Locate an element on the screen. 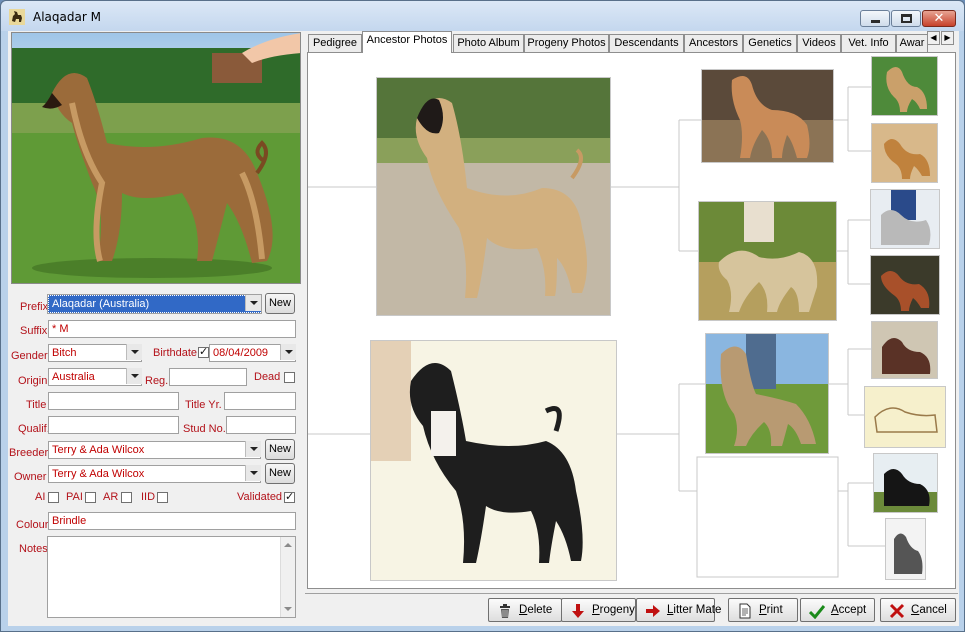  tab-genetics: Genetics is located at coordinates (770, 43).